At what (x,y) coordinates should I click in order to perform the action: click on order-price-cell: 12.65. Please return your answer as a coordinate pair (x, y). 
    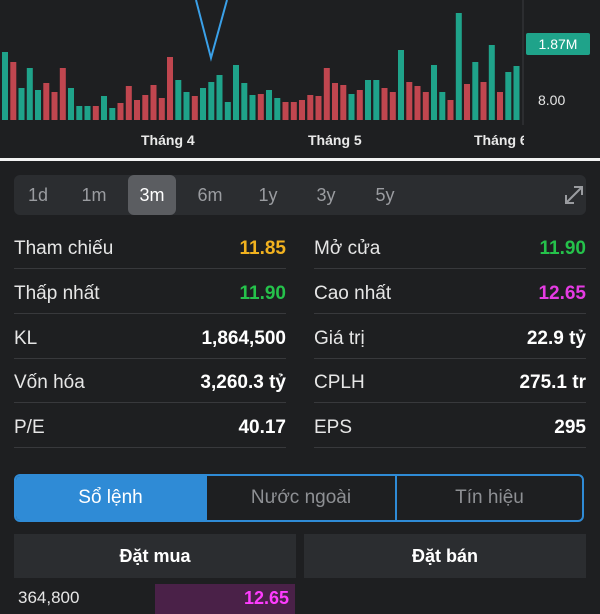
    Looking at the image, I should click on (225, 599).